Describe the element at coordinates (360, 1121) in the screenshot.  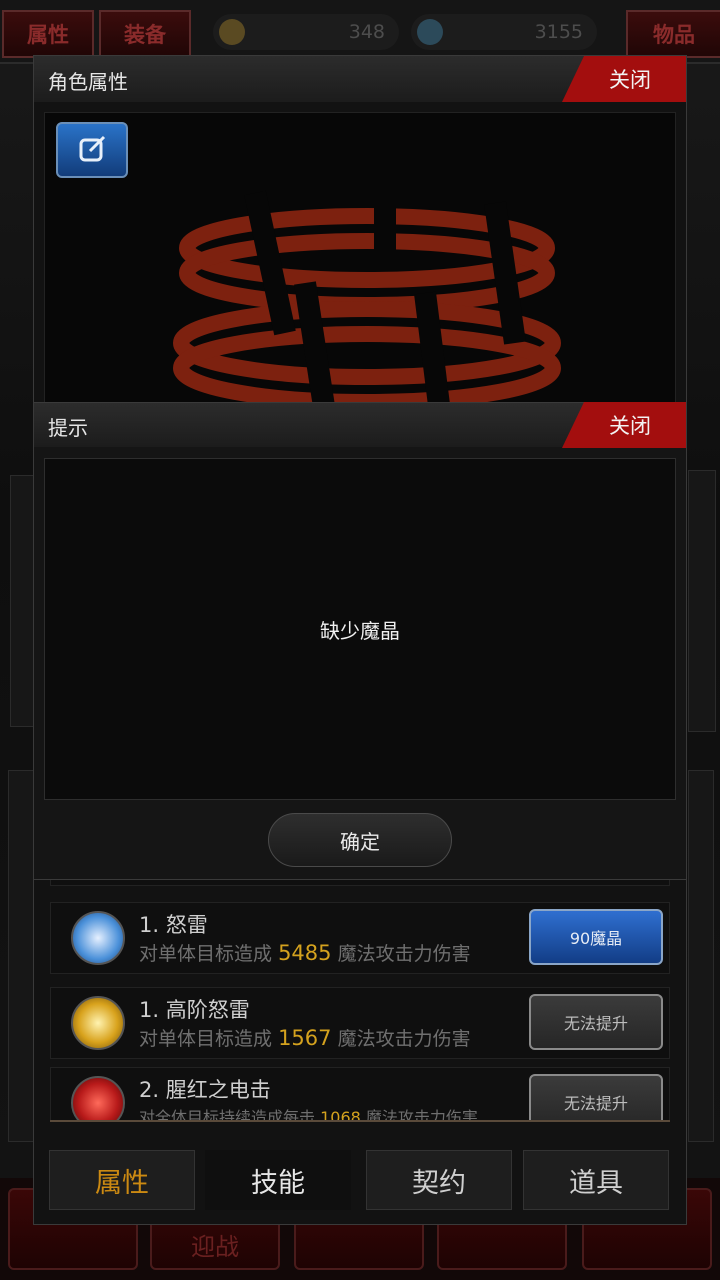
I see `list-divider` at that location.